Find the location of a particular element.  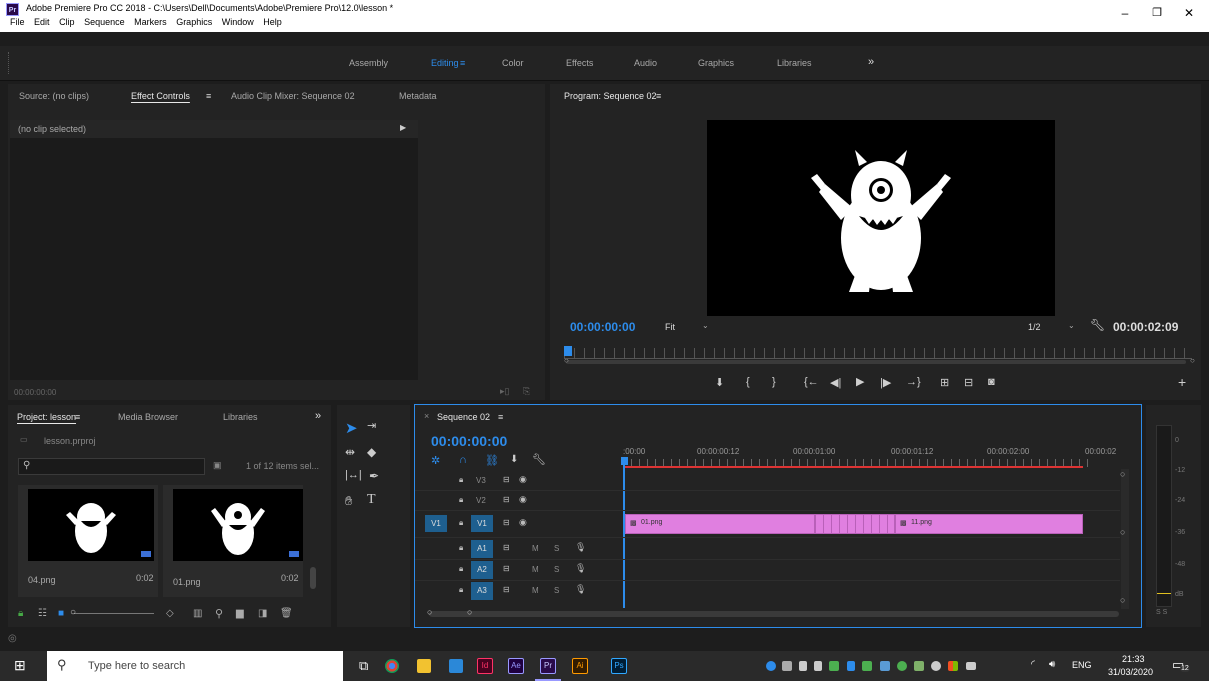

workspace-audio: Audio is located at coordinates (645, 63).